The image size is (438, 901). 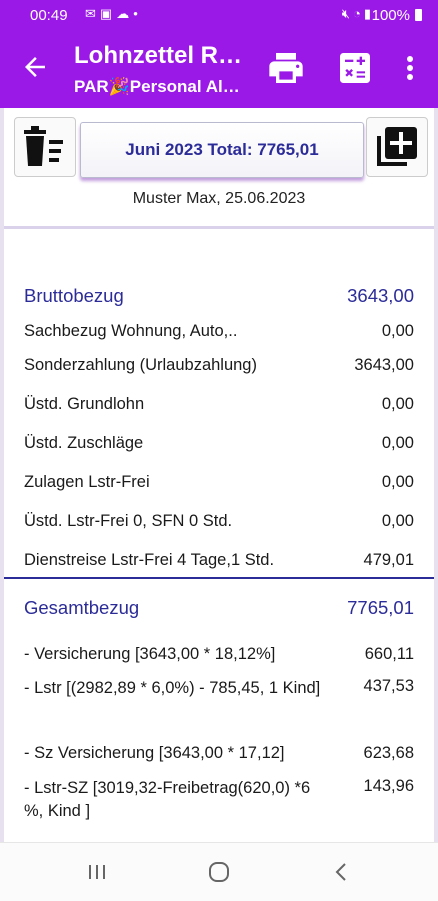 What do you see at coordinates (347, 13) in the screenshot?
I see `mute-icon: 🔇︎` at bounding box center [347, 13].